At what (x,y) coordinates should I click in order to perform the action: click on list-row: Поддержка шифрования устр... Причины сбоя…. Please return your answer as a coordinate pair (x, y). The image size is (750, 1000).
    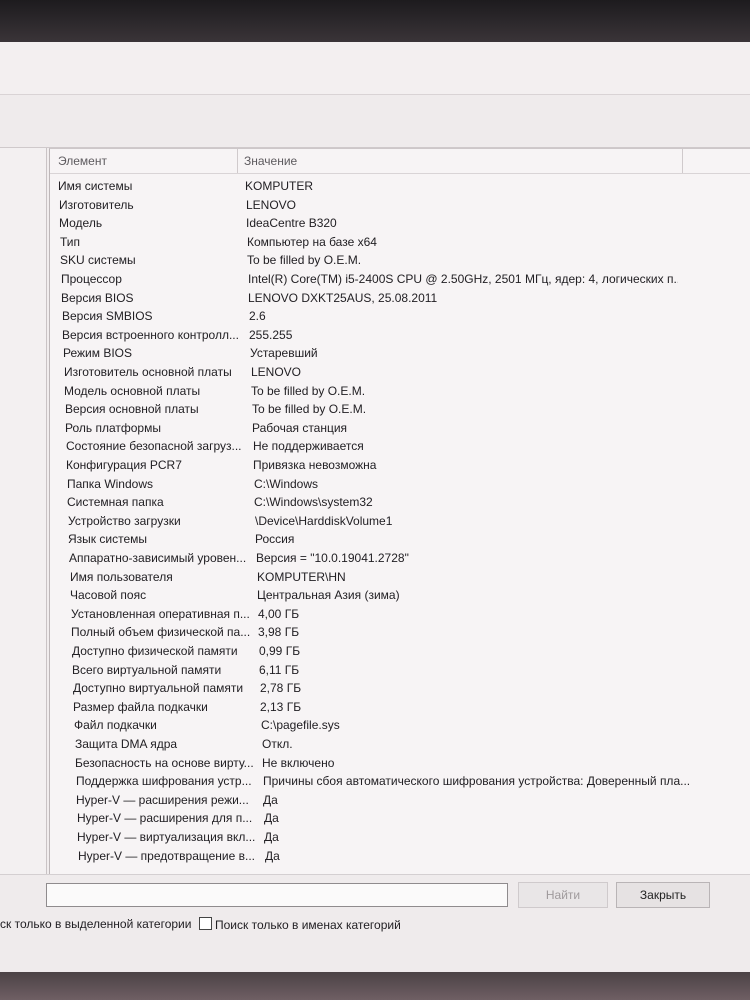
    Looking at the image, I should click on (400, 781).